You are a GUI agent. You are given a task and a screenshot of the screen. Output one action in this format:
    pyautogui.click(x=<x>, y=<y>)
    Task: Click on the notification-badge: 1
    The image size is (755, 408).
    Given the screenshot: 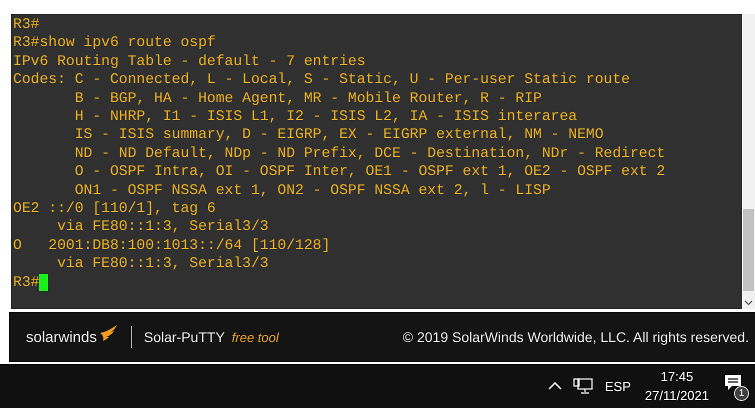 What is the action you would take?
    pyautogui.click(x=741, y=393)
    